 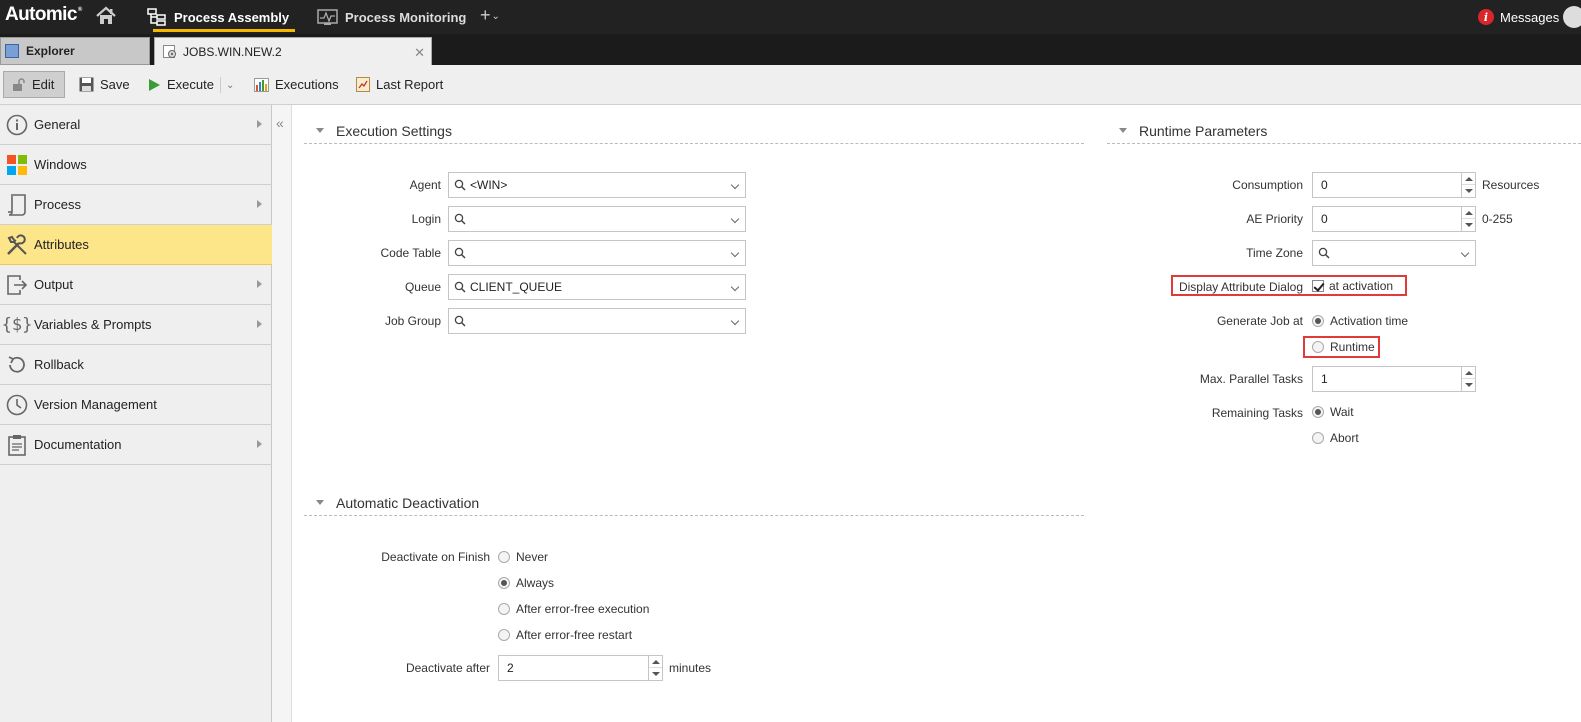 What do you see at coordinates (136, 205) in the screenshot?
I see `sidebar-item-process: Process` at bounding box center [136, 205].